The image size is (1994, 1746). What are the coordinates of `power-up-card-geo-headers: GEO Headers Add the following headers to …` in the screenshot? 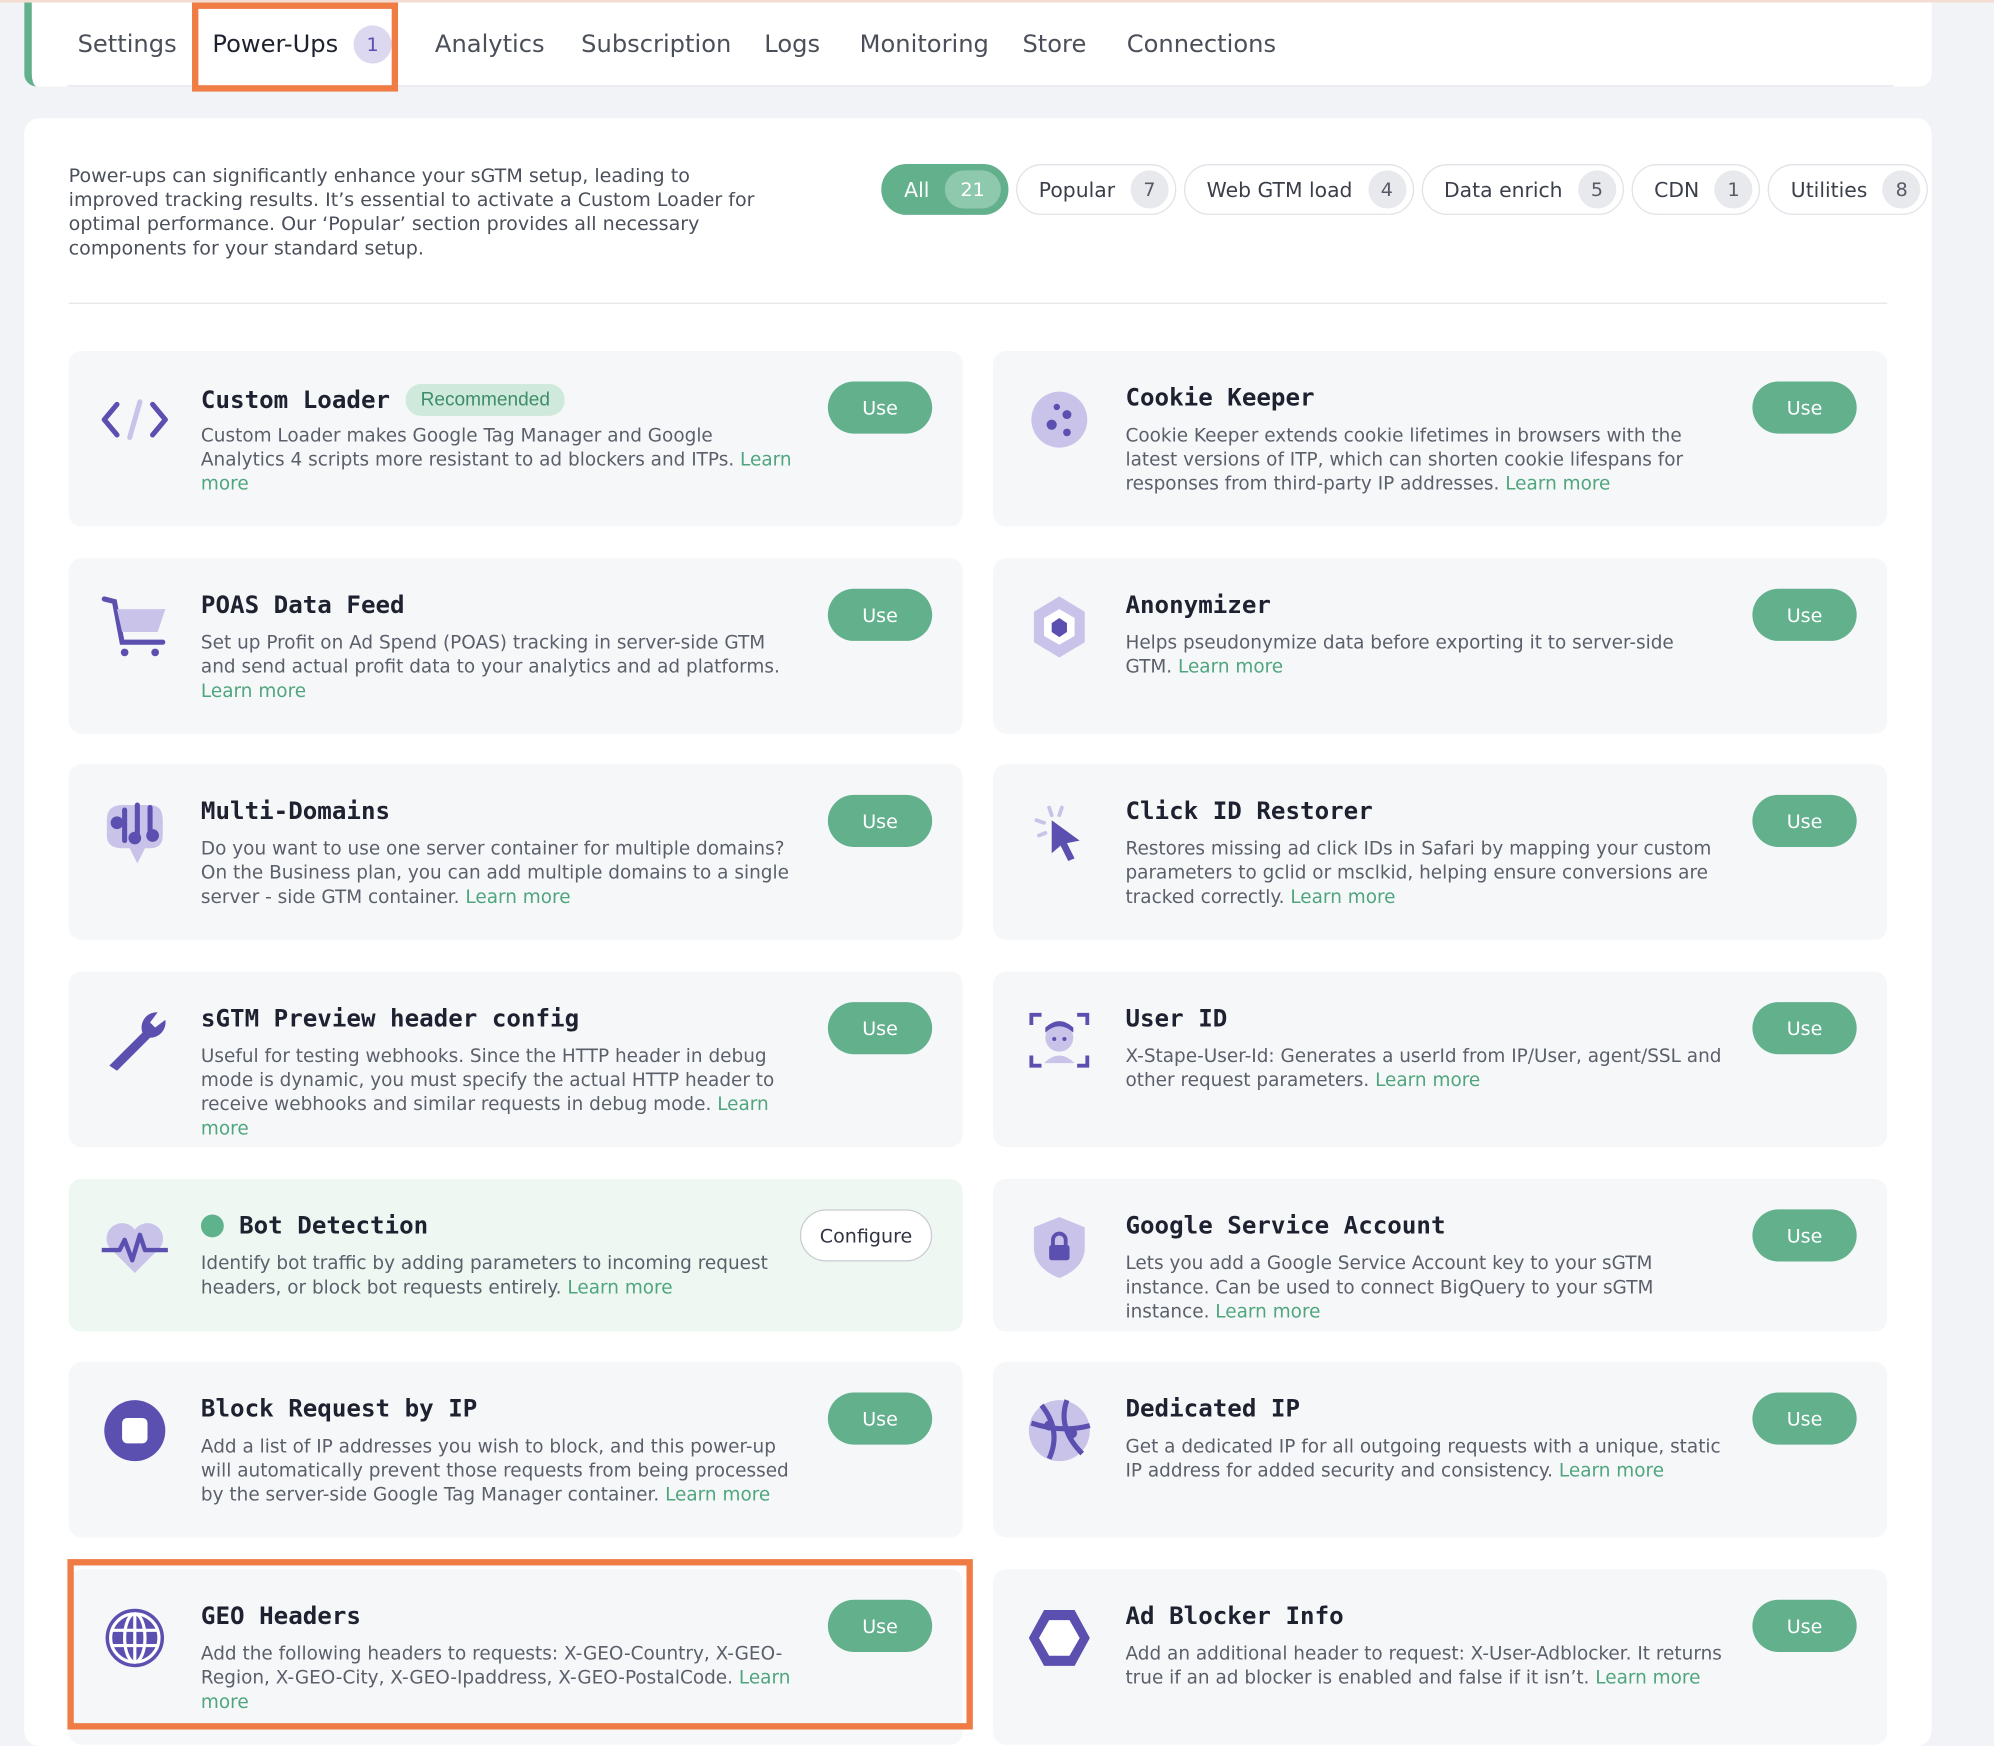 It's located at (515, 1657).